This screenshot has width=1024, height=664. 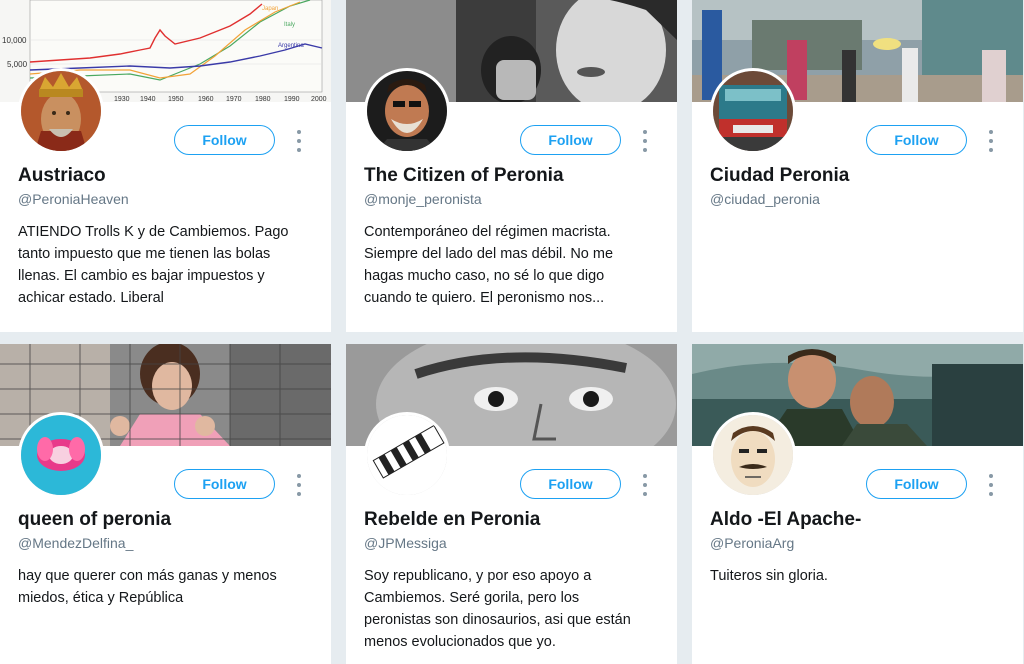 What do you see at coordinates (407, 455) in the screenshot?
I see `avatar-striped-scarf` at bounding box center [407, 455].